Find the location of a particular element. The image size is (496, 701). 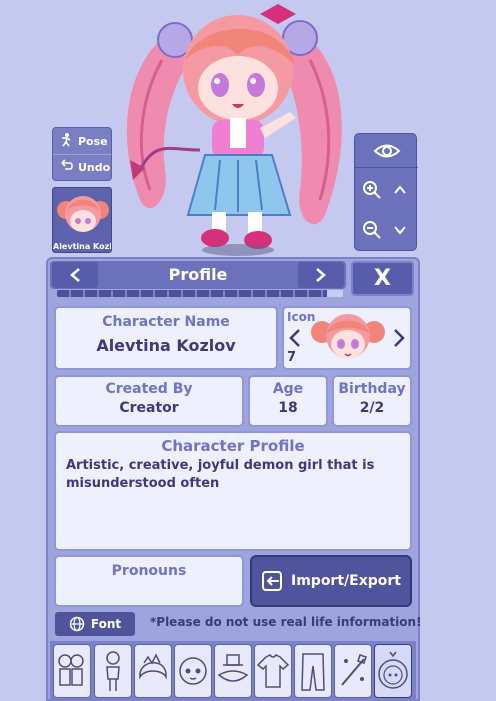

character-profile-label: Character Profile is located at coordinates (233, 446).